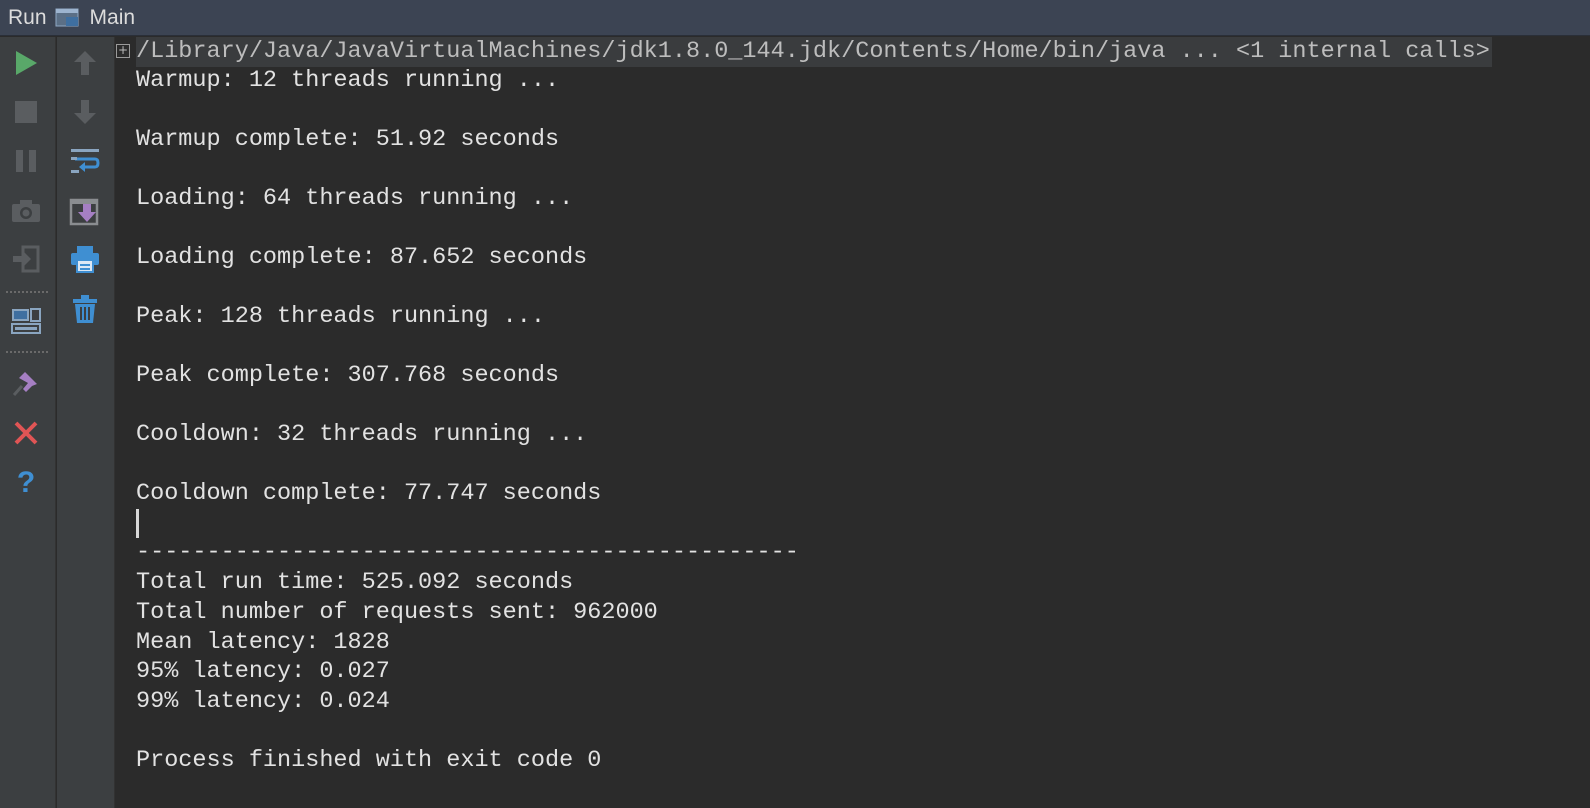  I want to click on run-icon, so click(26, 63).